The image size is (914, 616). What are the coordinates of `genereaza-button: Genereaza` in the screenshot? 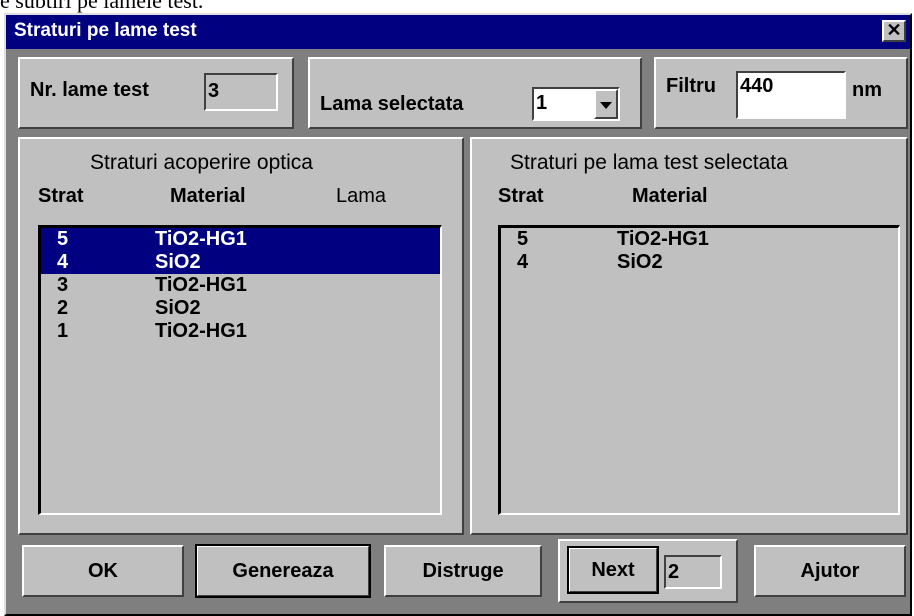 It's located at (283, 571).